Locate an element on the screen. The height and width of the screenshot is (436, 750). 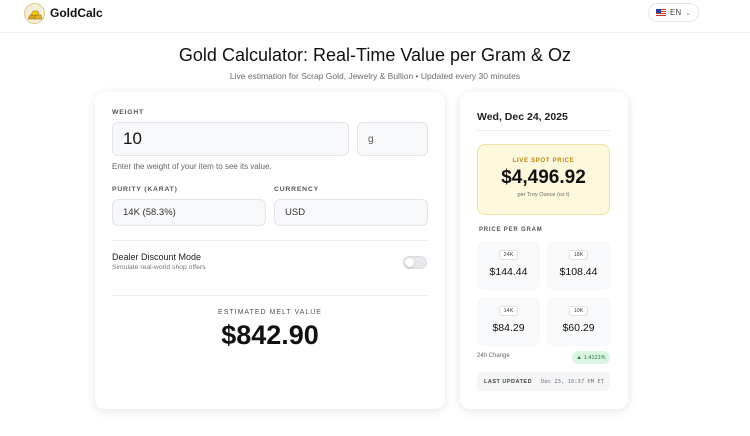
last-updated-value: Dec 23, 10:37 PM ET is located at coordinates (572, 381).